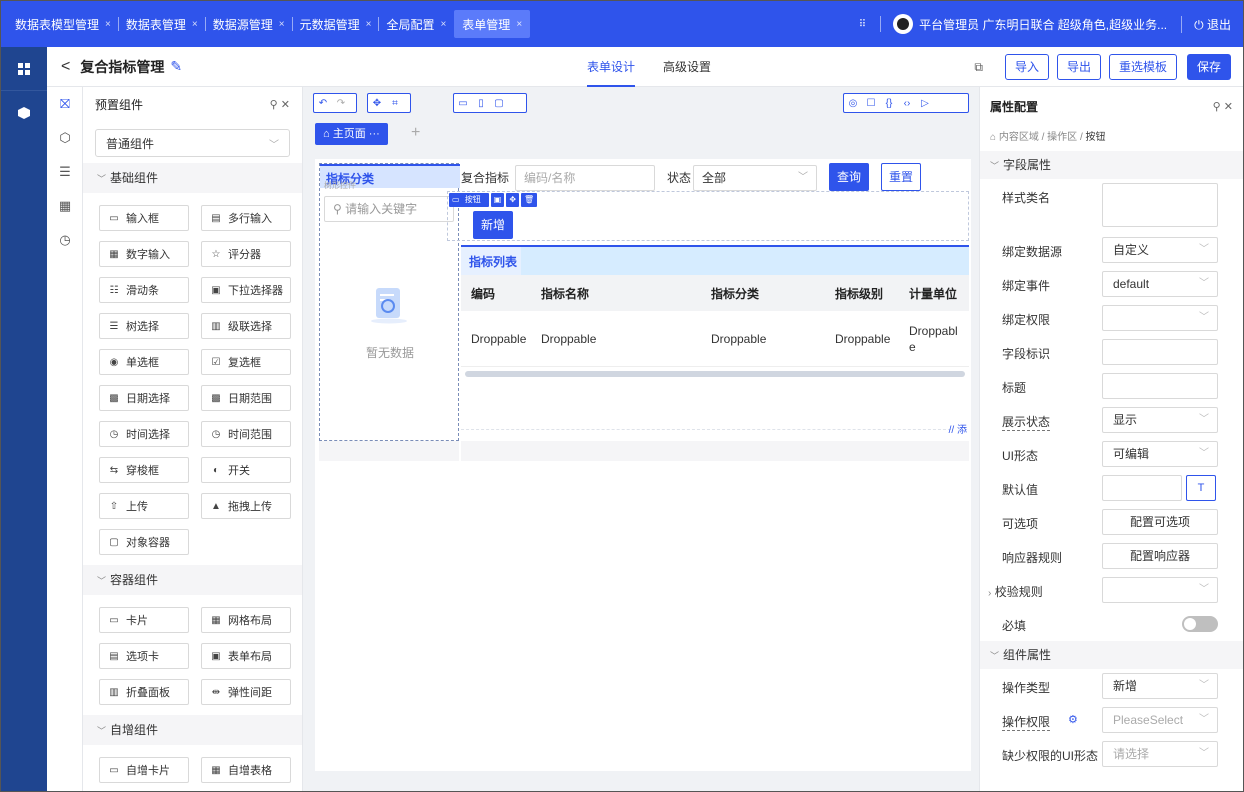 The image size is (1244, 792). Describe the element at coordinates (1208, 67) in the screenshot. I see `save-button: 保存` at that location.